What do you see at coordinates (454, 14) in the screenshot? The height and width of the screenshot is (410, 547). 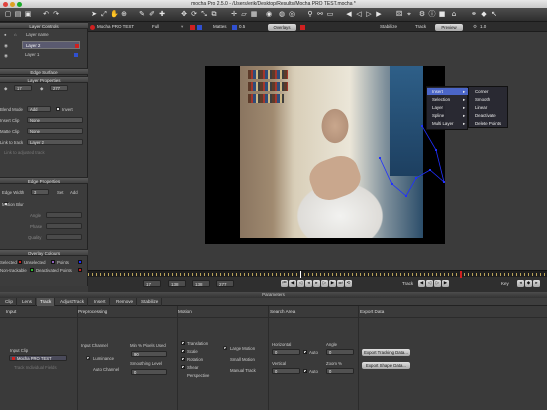 I see `lock-icon: ⌂` at bounding box center [454, 14].